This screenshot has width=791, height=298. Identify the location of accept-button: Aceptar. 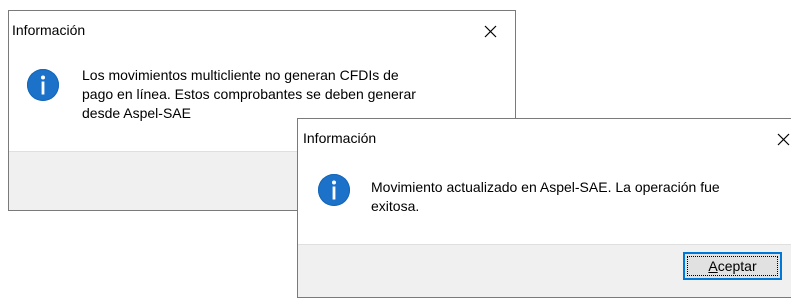
(732, 266).